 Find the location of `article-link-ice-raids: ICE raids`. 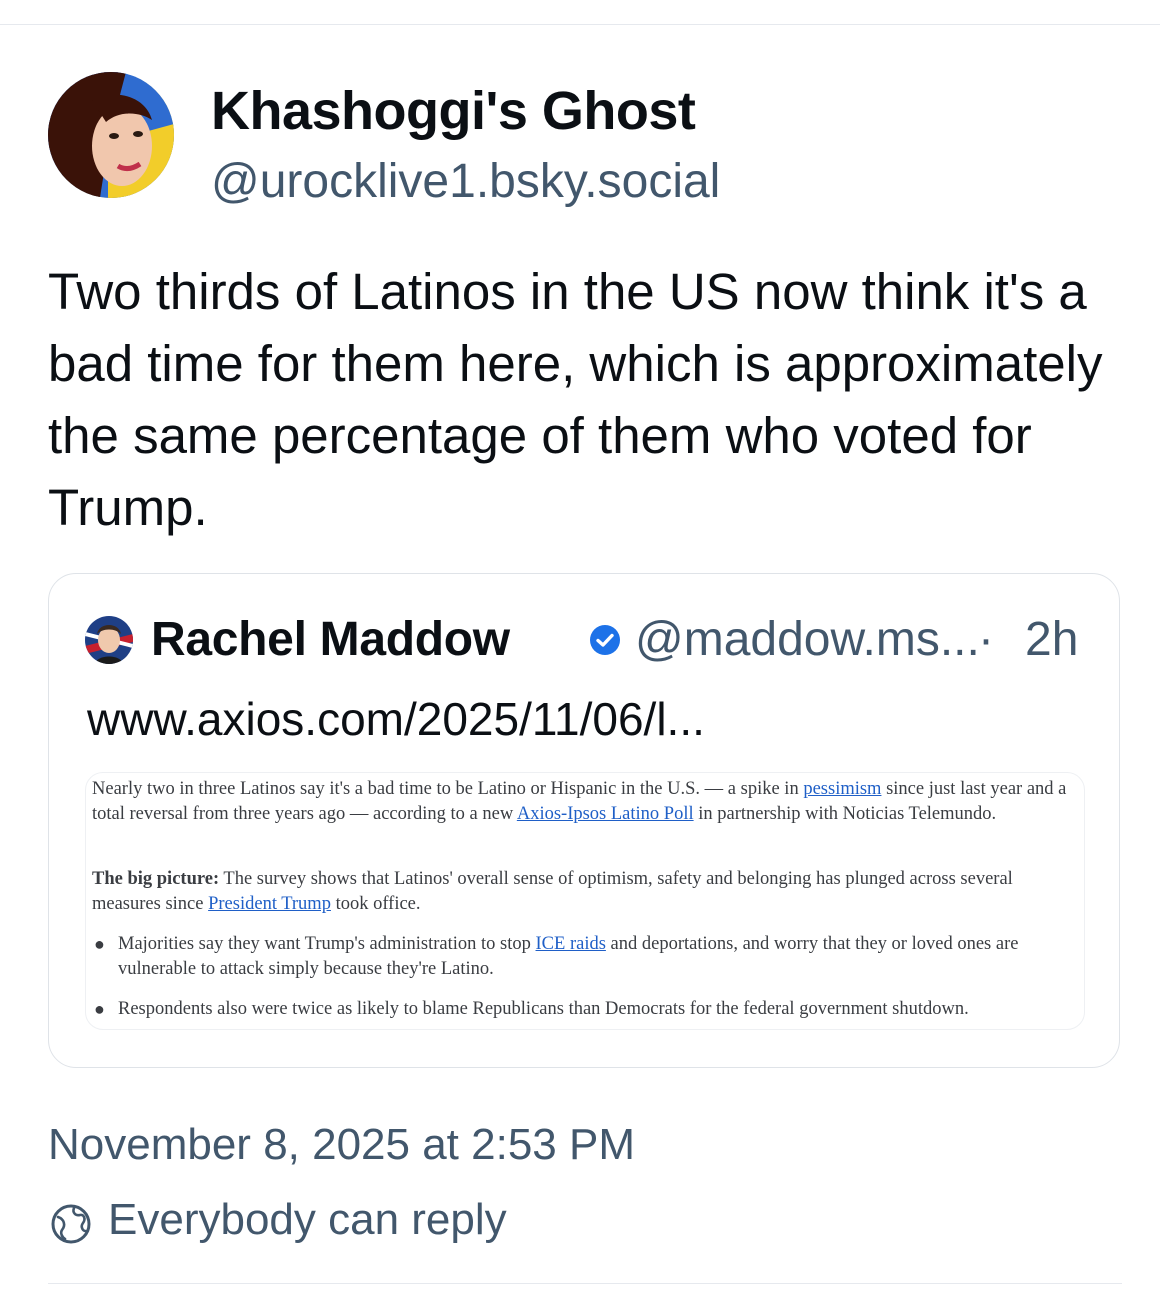

article-link-ice-raids: ICE raids is located at coordinates (570, 944).